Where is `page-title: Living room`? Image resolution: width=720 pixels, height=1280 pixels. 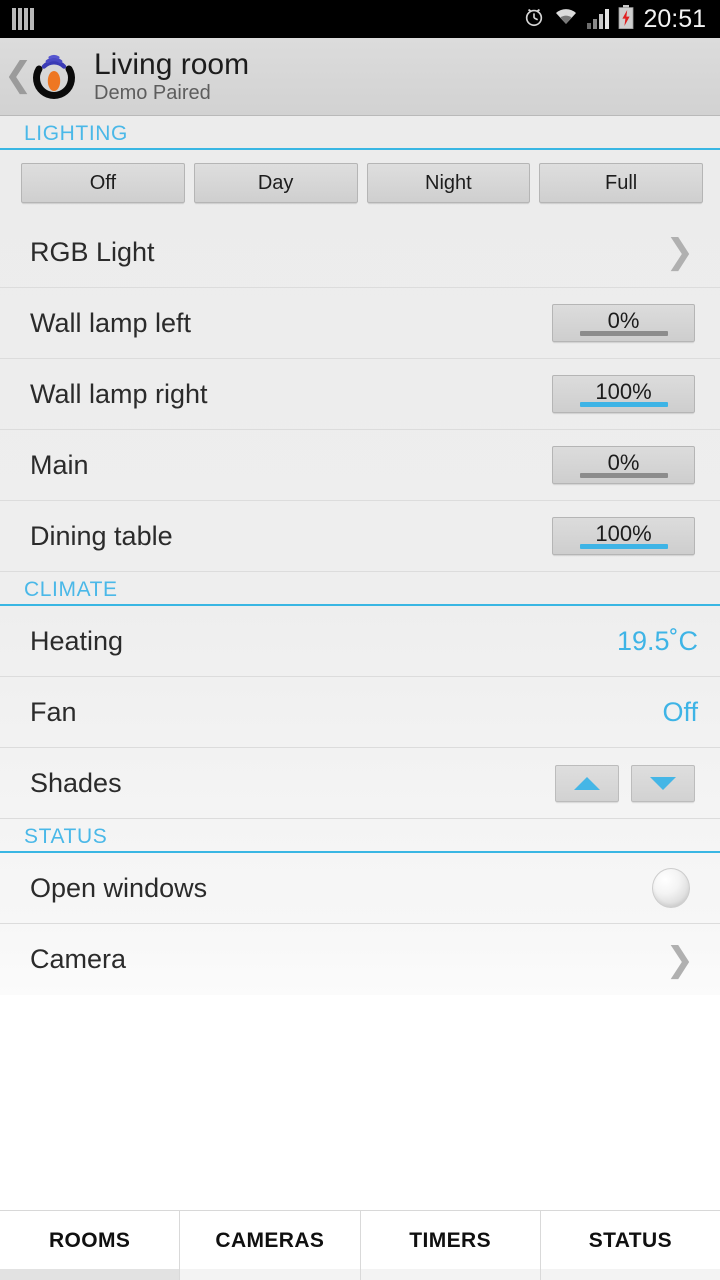 page-title: Living room is located at coordinates (172, 64).